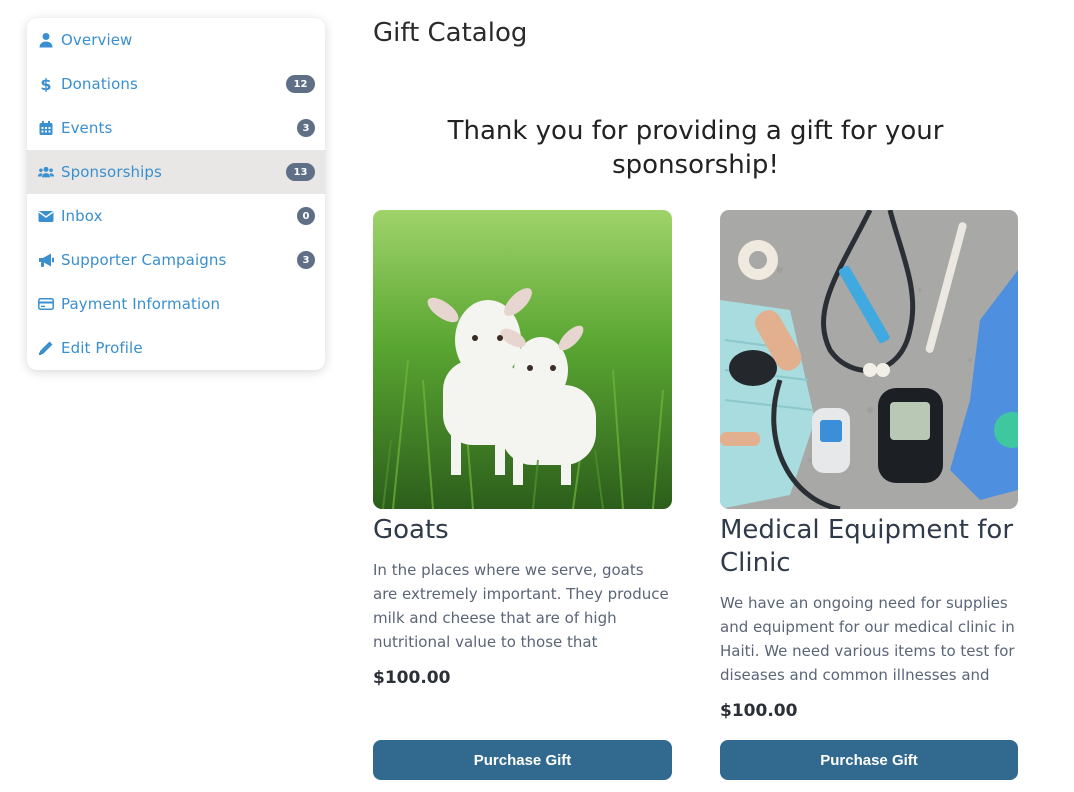 The width and height of the screenshot is (1074, 792). Describe the element at coordinates (102, 348) in the screenshot. I see `sidebar-item-label: Edit Profile` at that location.